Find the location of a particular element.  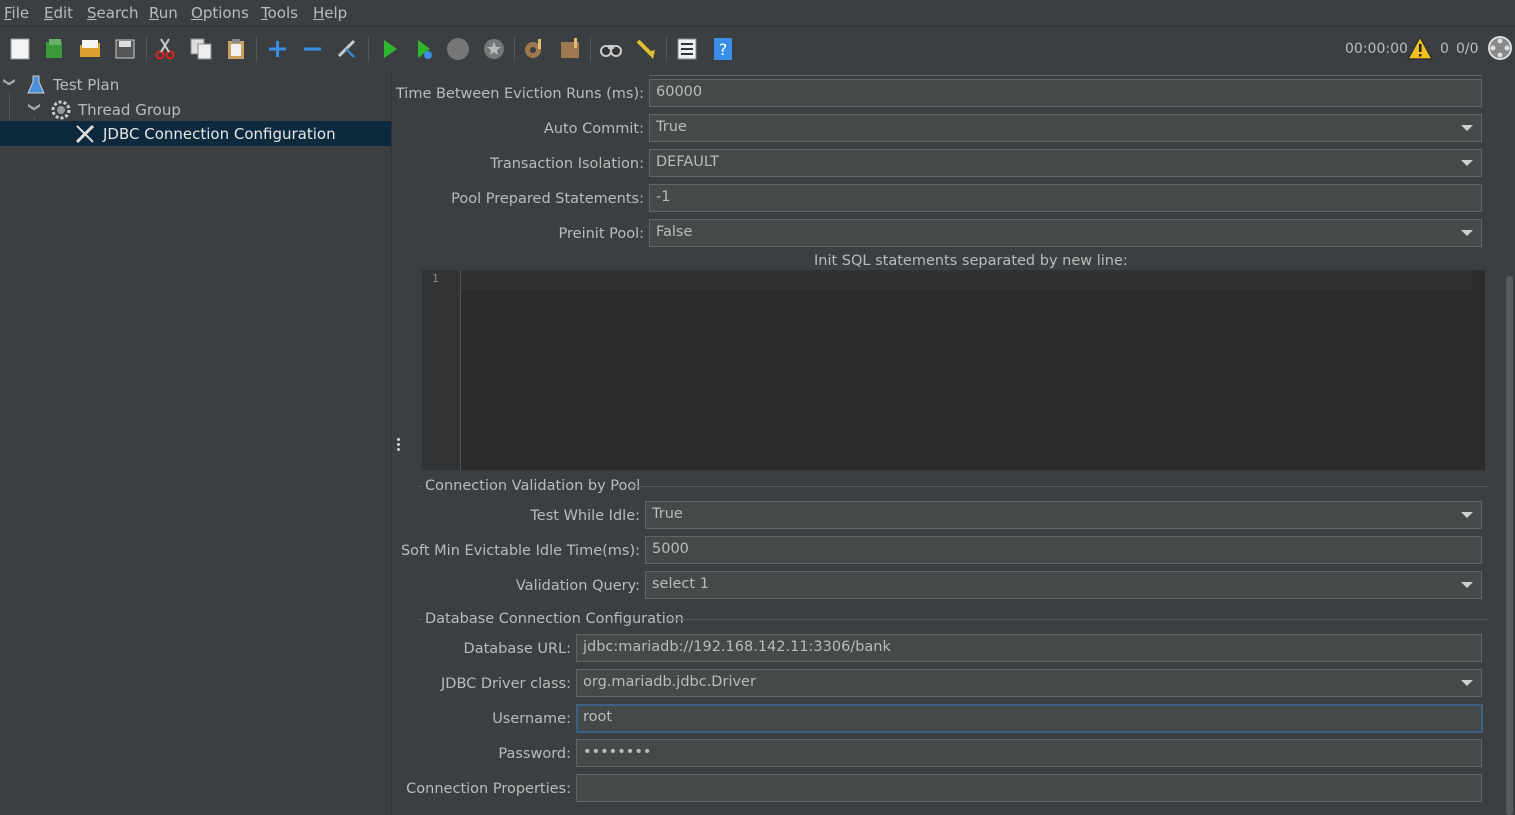

menu-file: File is located at coordinates (16, 13).